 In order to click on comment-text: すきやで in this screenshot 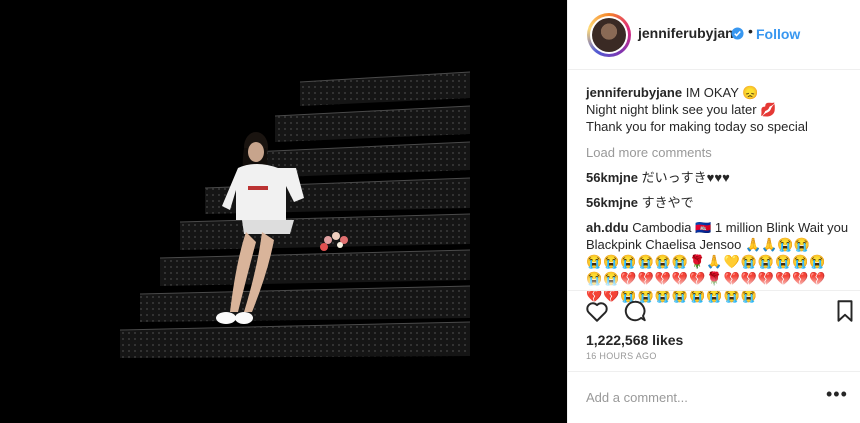, I will do `click(667, 202)`.